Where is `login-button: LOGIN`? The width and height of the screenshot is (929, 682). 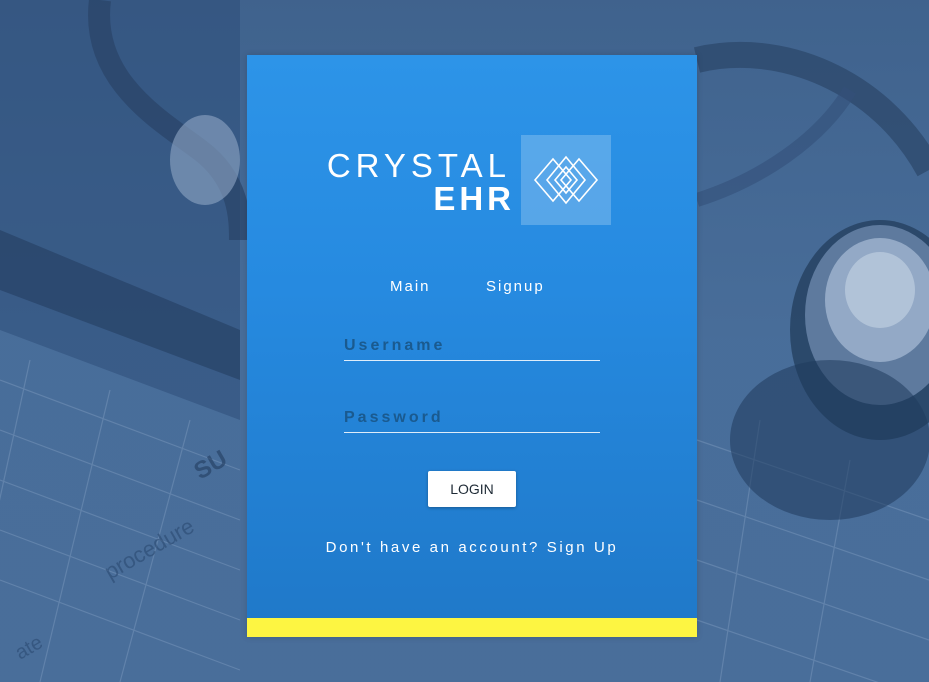
login-button: LOGIN is located at coordinates (472, 489).